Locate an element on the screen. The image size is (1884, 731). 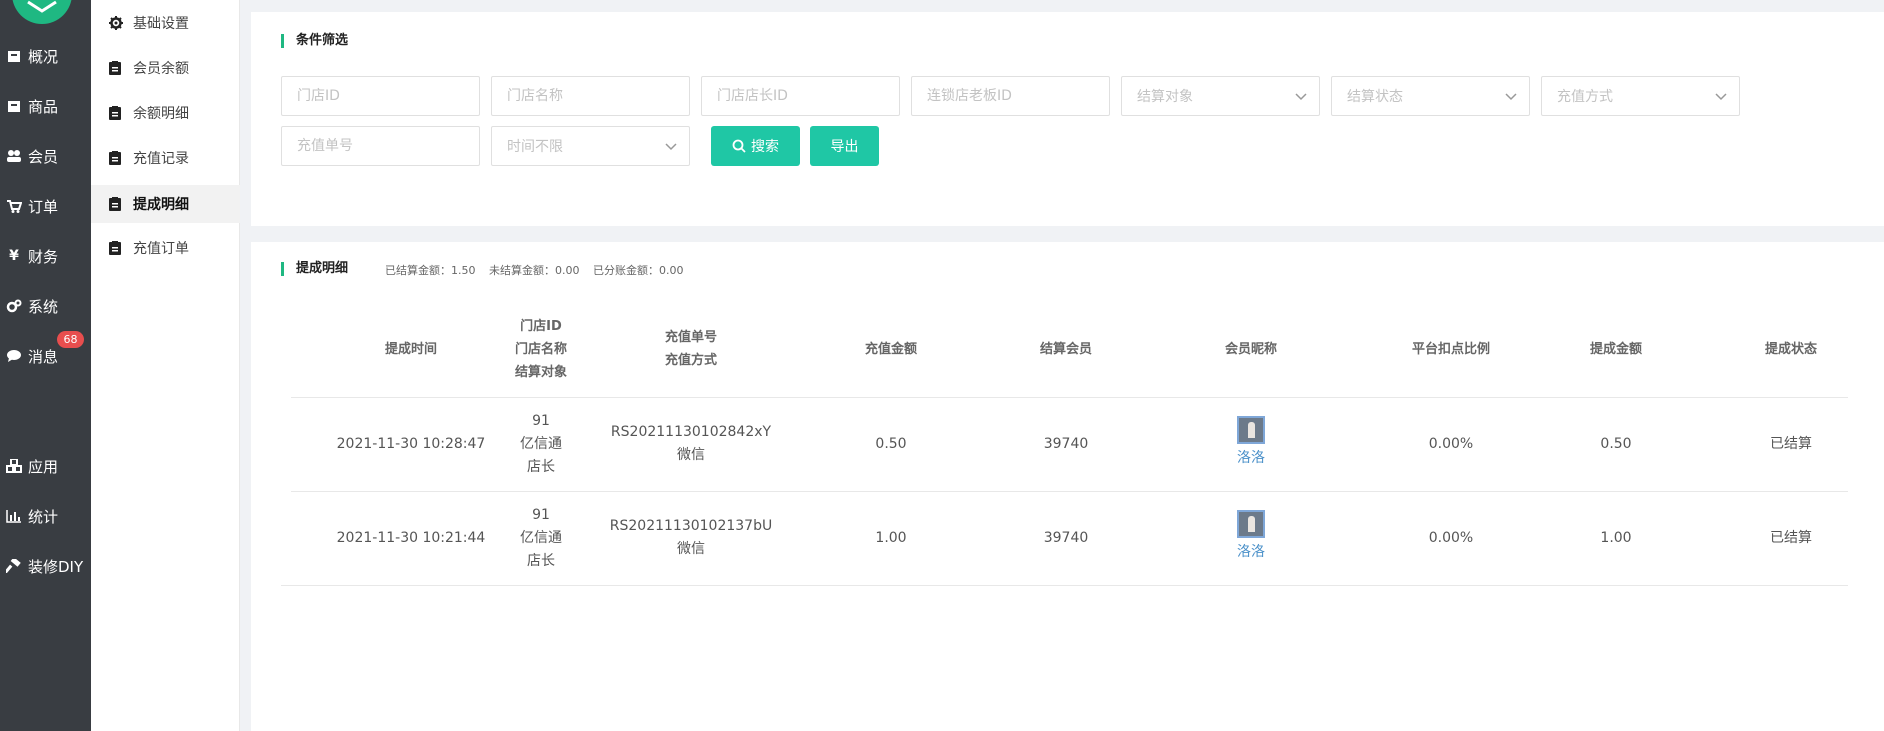
bar-chart-icon is located at coordinates (14, 516).